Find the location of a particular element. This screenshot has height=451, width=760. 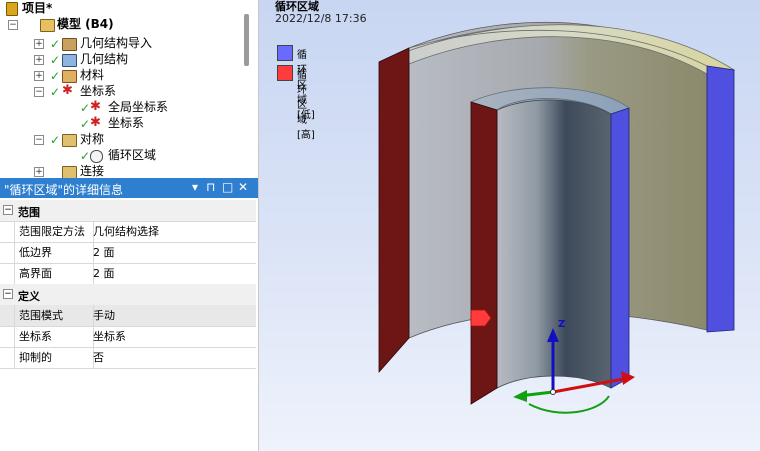

detail-value: 否 is located at coordinates (98, 357).